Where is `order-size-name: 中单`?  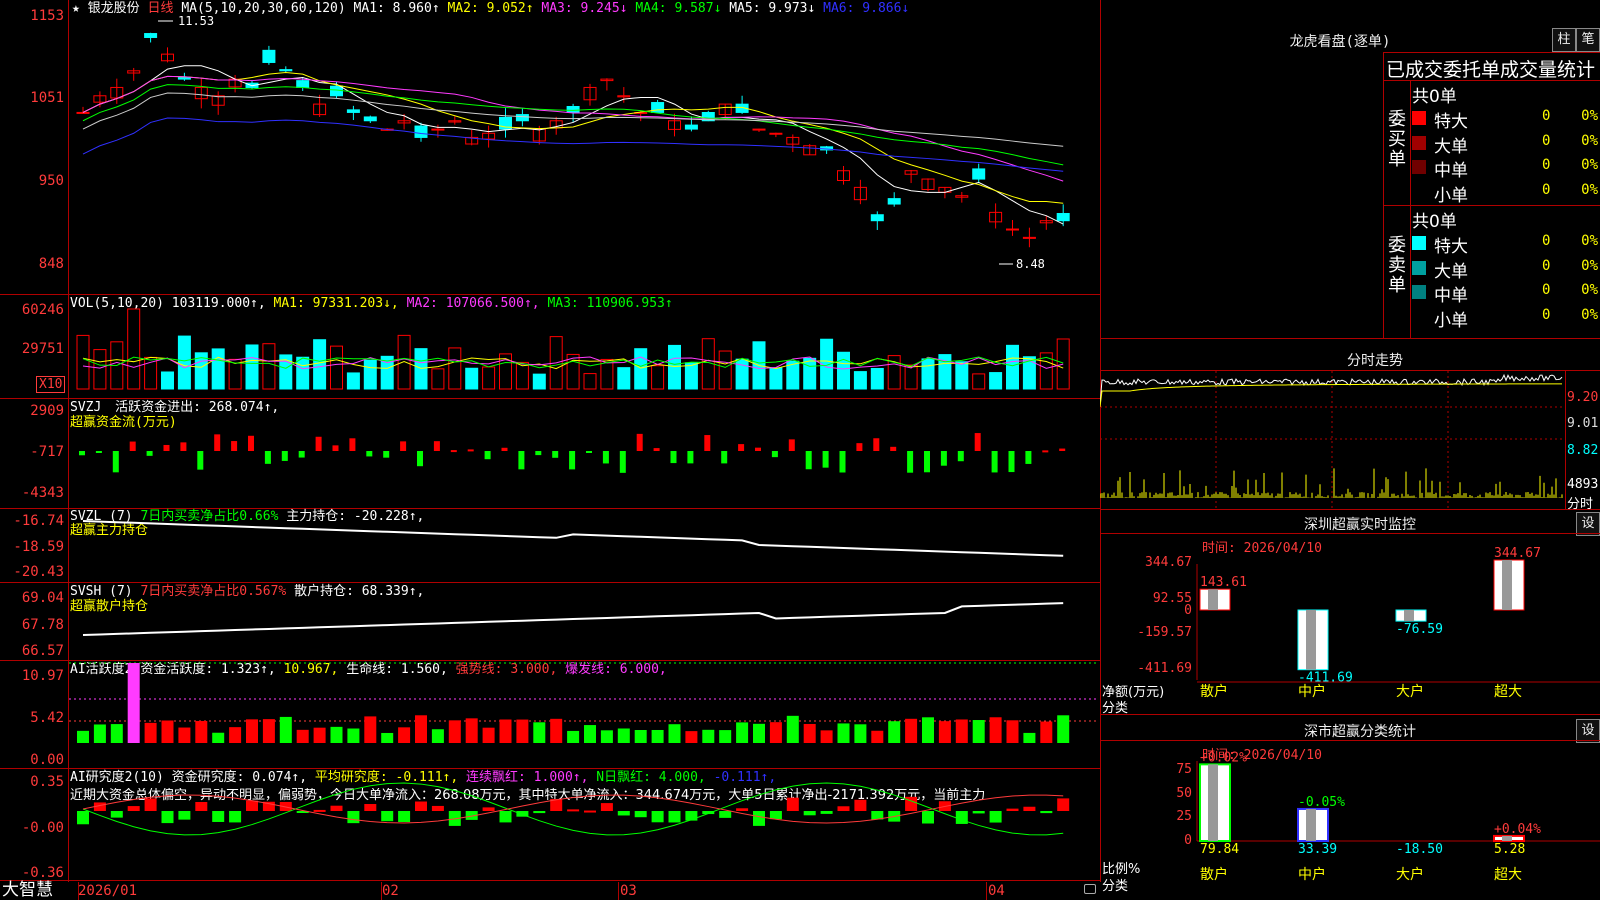 order-size-name: 中单 is located at coordinates (1451, 171).